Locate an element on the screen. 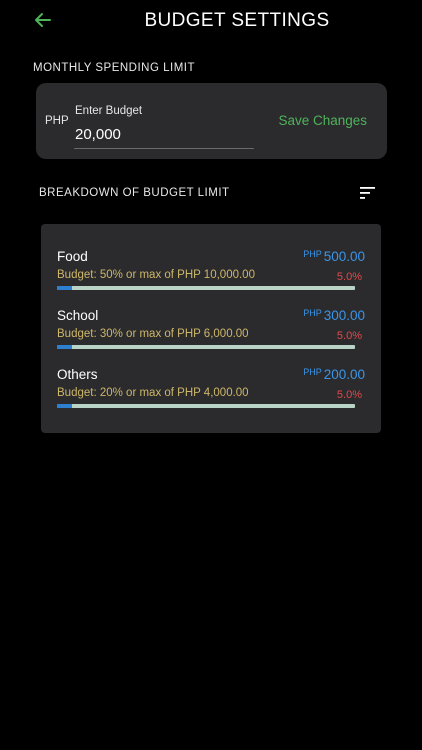 This screenshot has width=422, height=750. category-name: Others is located at coordinates (77, 374).